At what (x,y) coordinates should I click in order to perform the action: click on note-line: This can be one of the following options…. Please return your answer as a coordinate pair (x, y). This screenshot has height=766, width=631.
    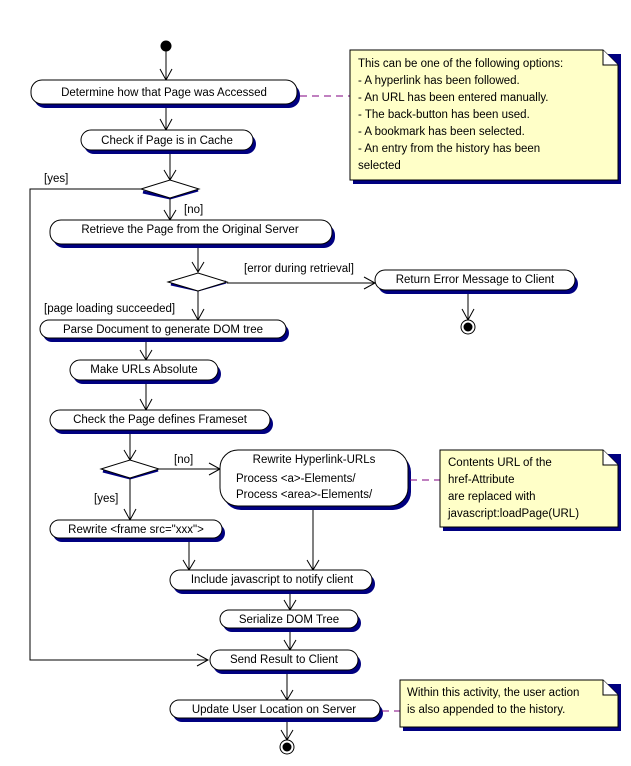
    Looking at the image, I should click on (460, 64).